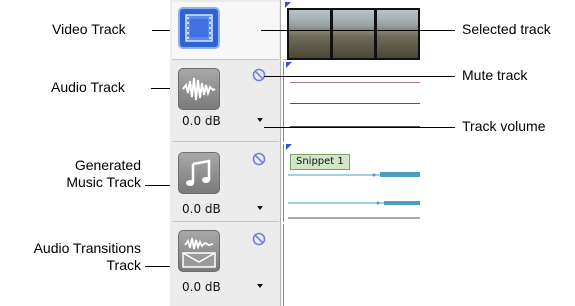  I want to click on audio-waveform-icon, so click(199, 89).